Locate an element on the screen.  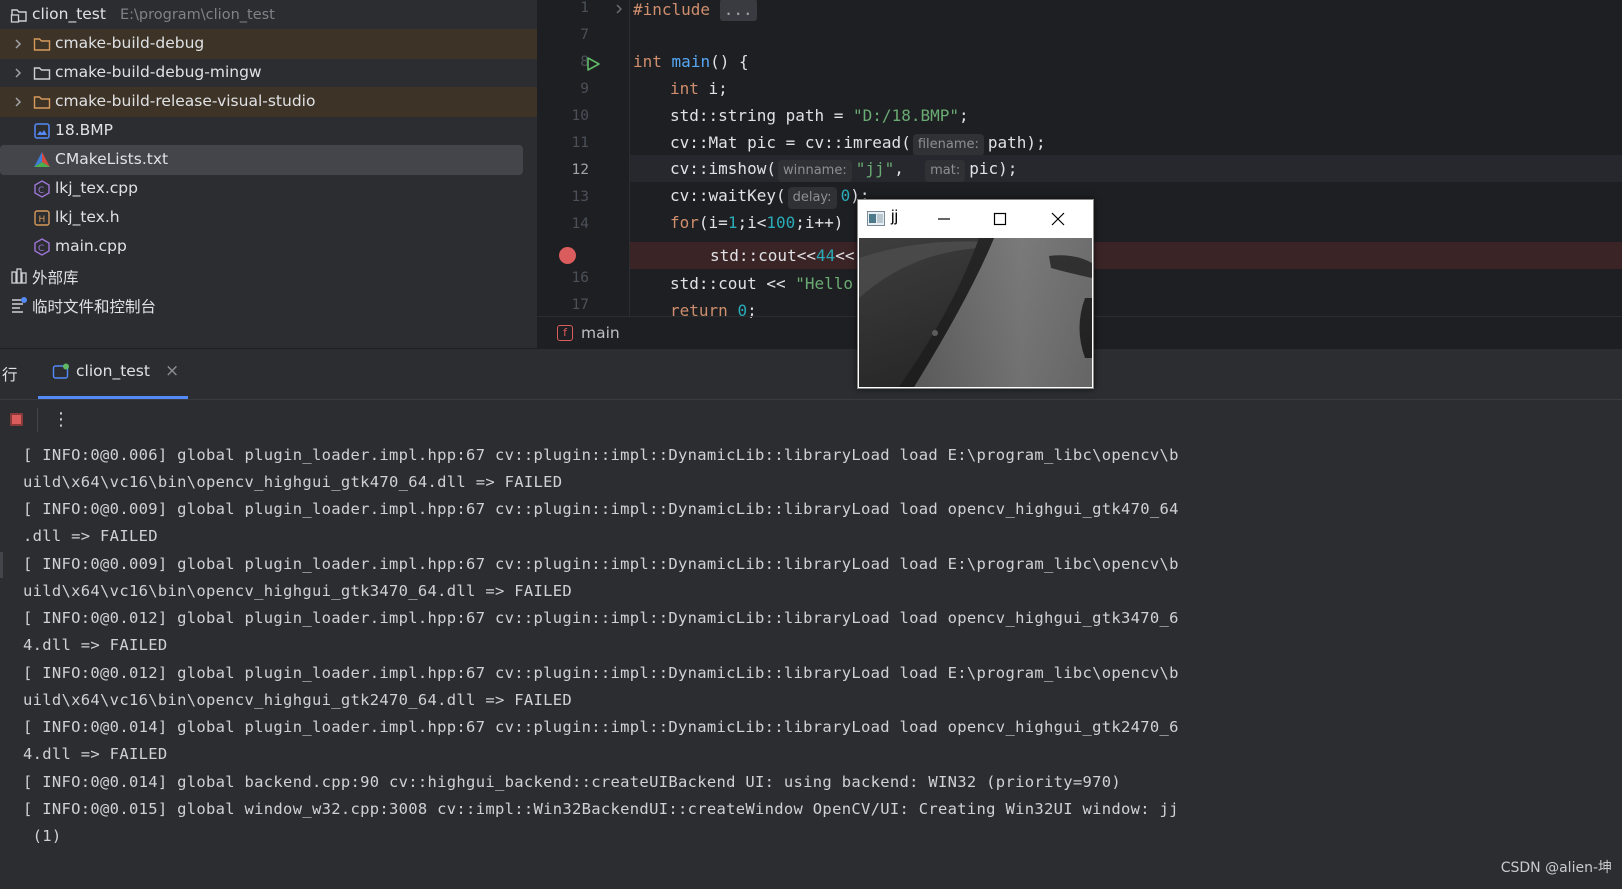
line-number: 14 is located at coordinates (580, 224).